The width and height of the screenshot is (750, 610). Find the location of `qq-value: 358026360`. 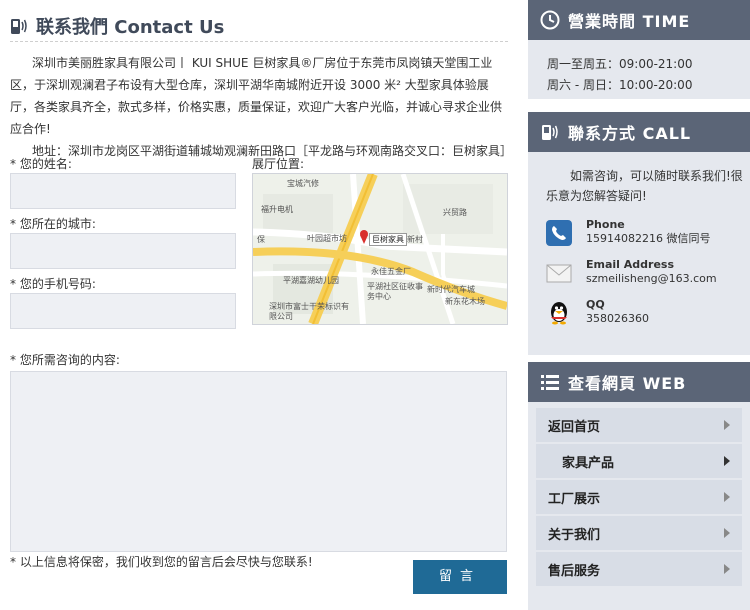

qq-value: 358026360 is located at coordinates (617, 318).